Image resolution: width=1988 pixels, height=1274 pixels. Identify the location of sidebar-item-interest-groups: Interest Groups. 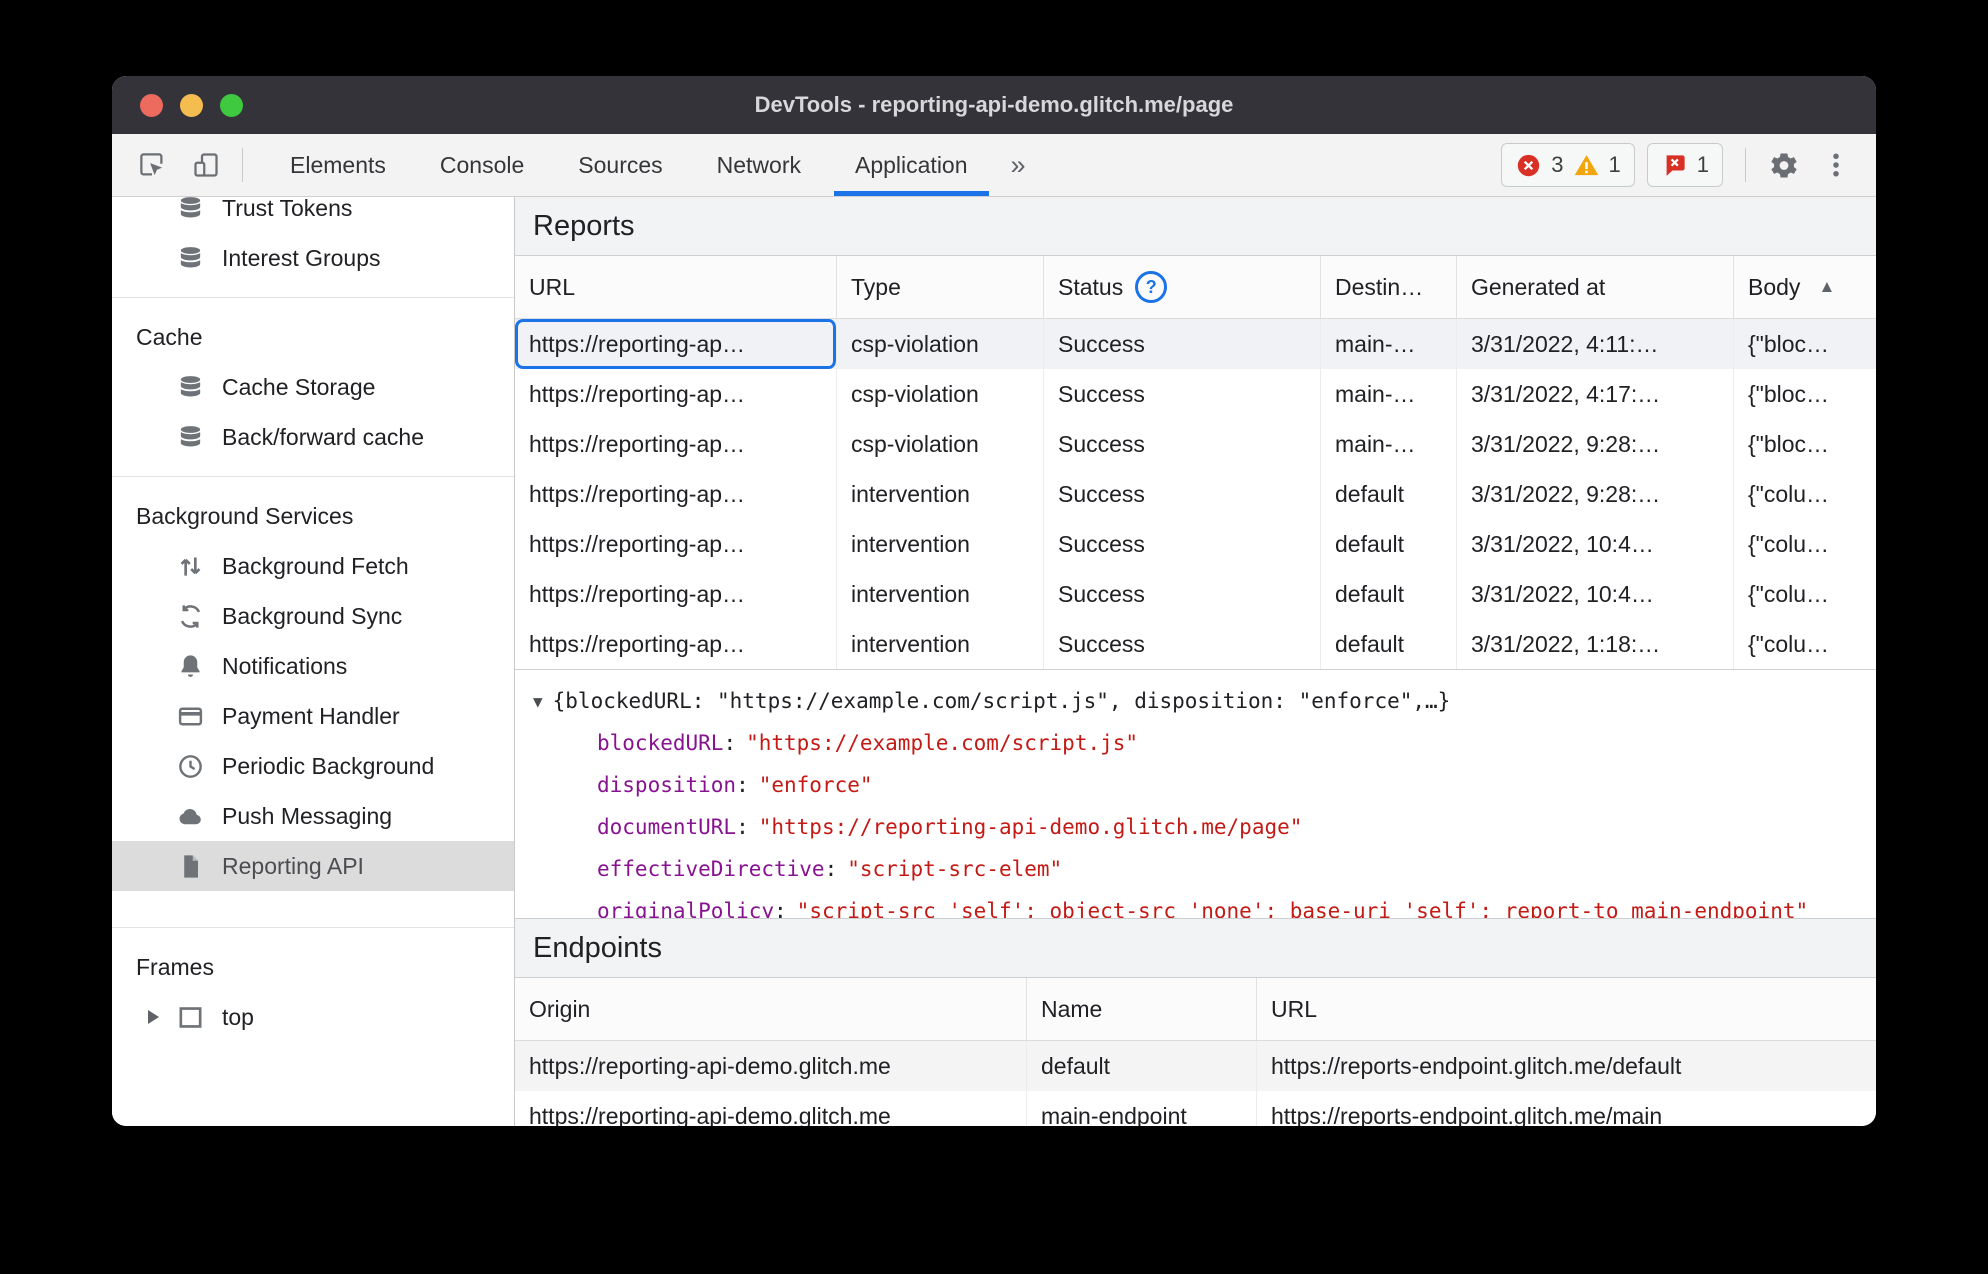
(313, 258).